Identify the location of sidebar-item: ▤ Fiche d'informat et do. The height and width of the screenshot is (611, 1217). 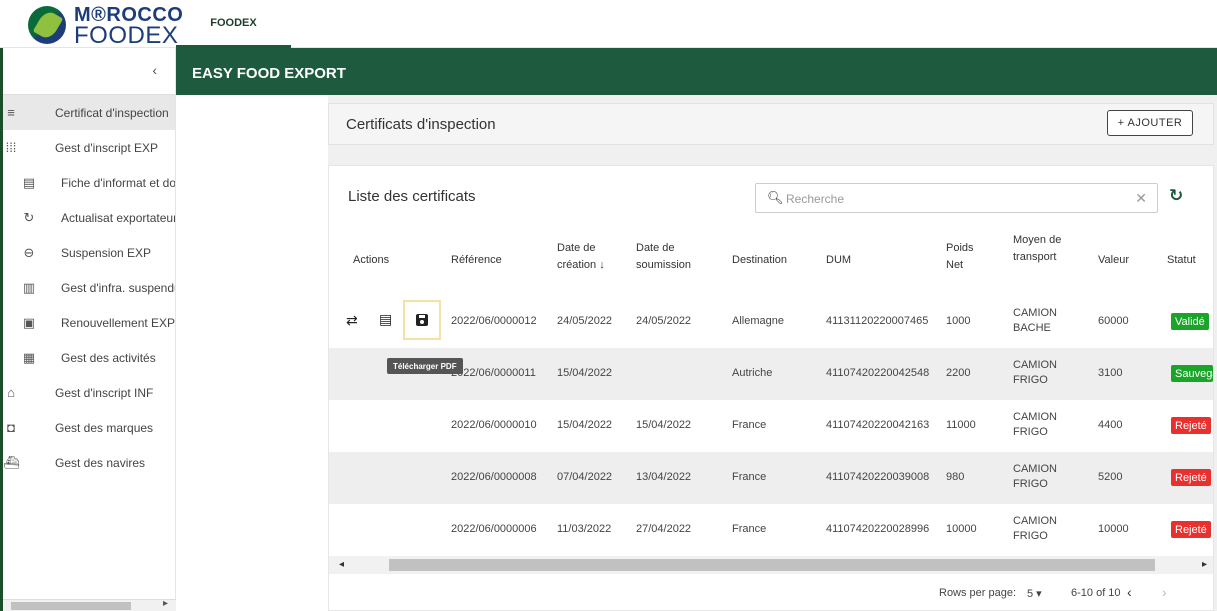
(89, 182).